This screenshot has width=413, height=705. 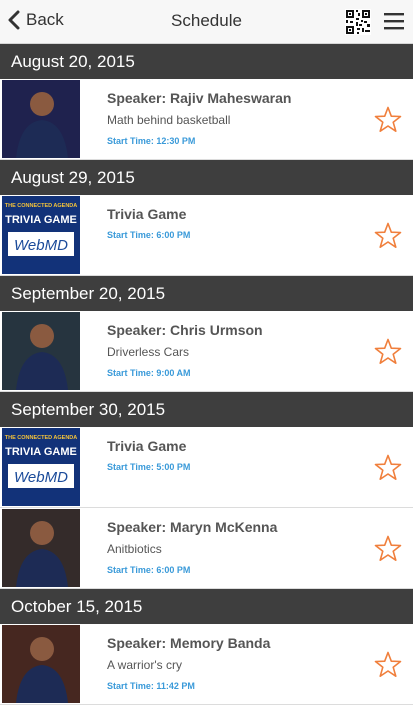 I want to click on event-start-time: Start Time: 9:00 AM, so click(x=149, y=373).